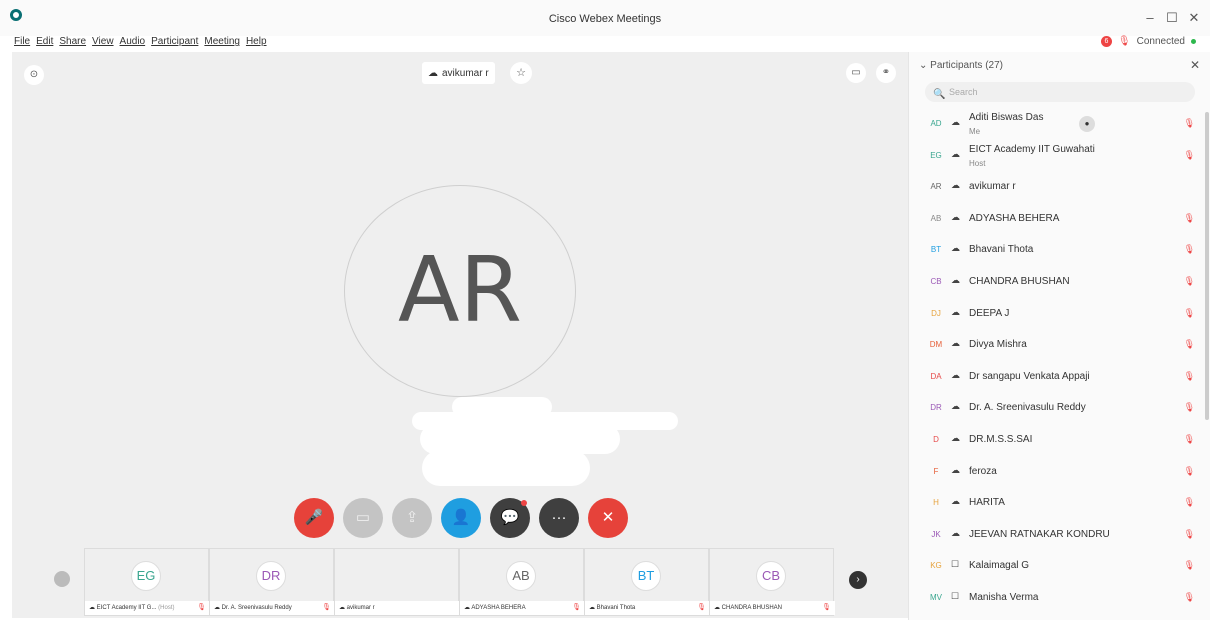 This screenshot has height=620, width=1210. I want to click on menu-file: File, so click(22, 43).